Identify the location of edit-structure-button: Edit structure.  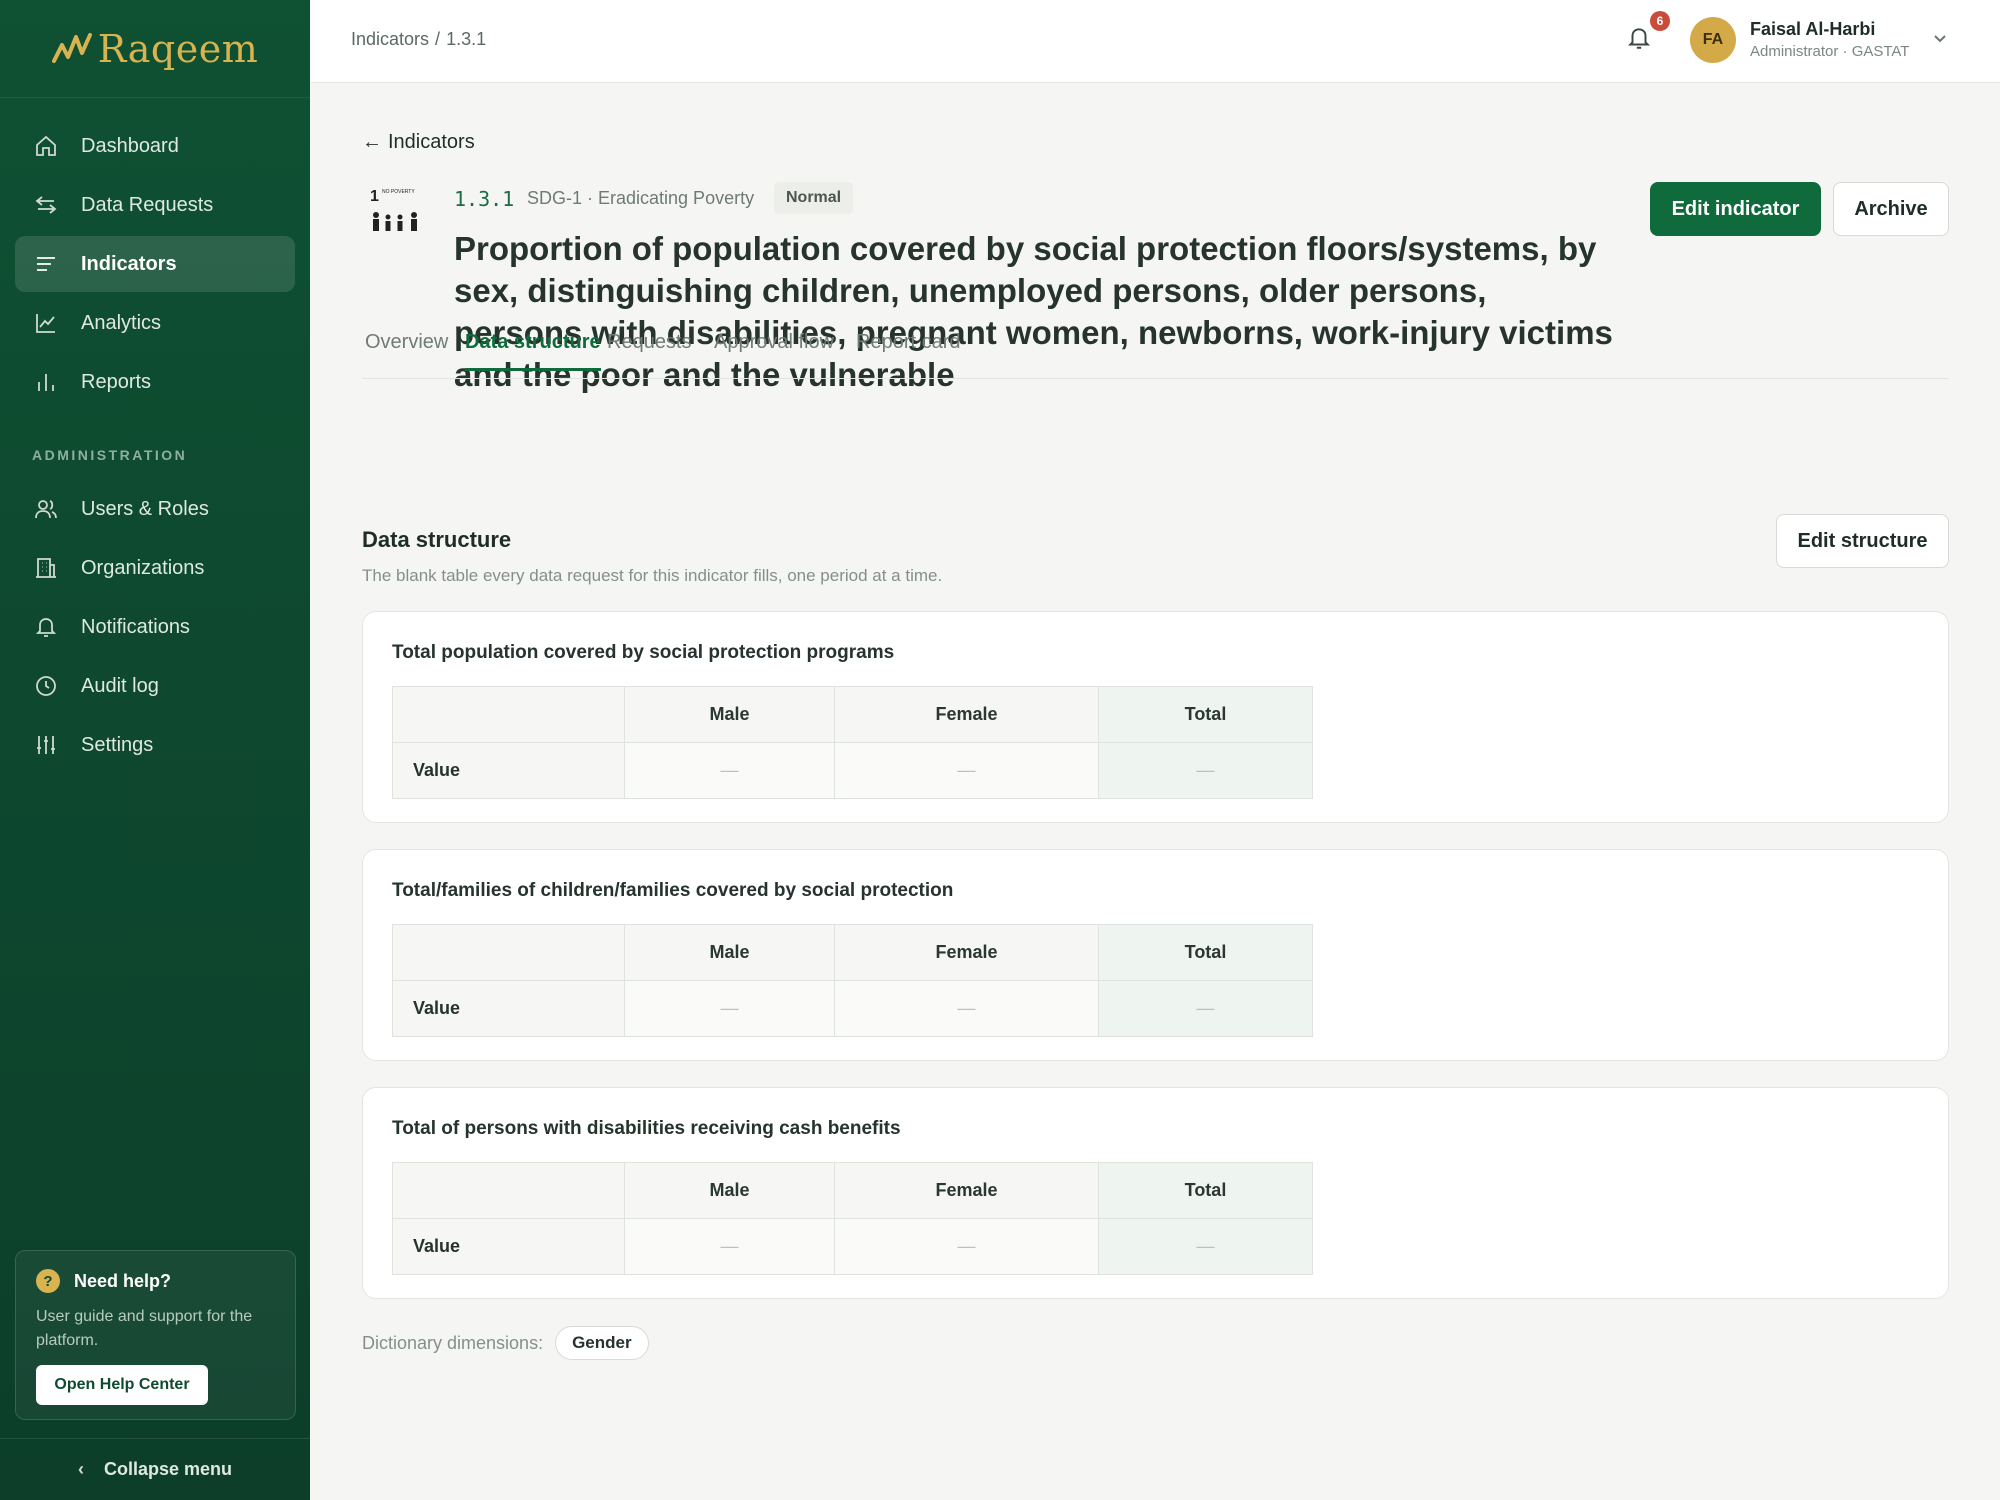
(1862, 541).